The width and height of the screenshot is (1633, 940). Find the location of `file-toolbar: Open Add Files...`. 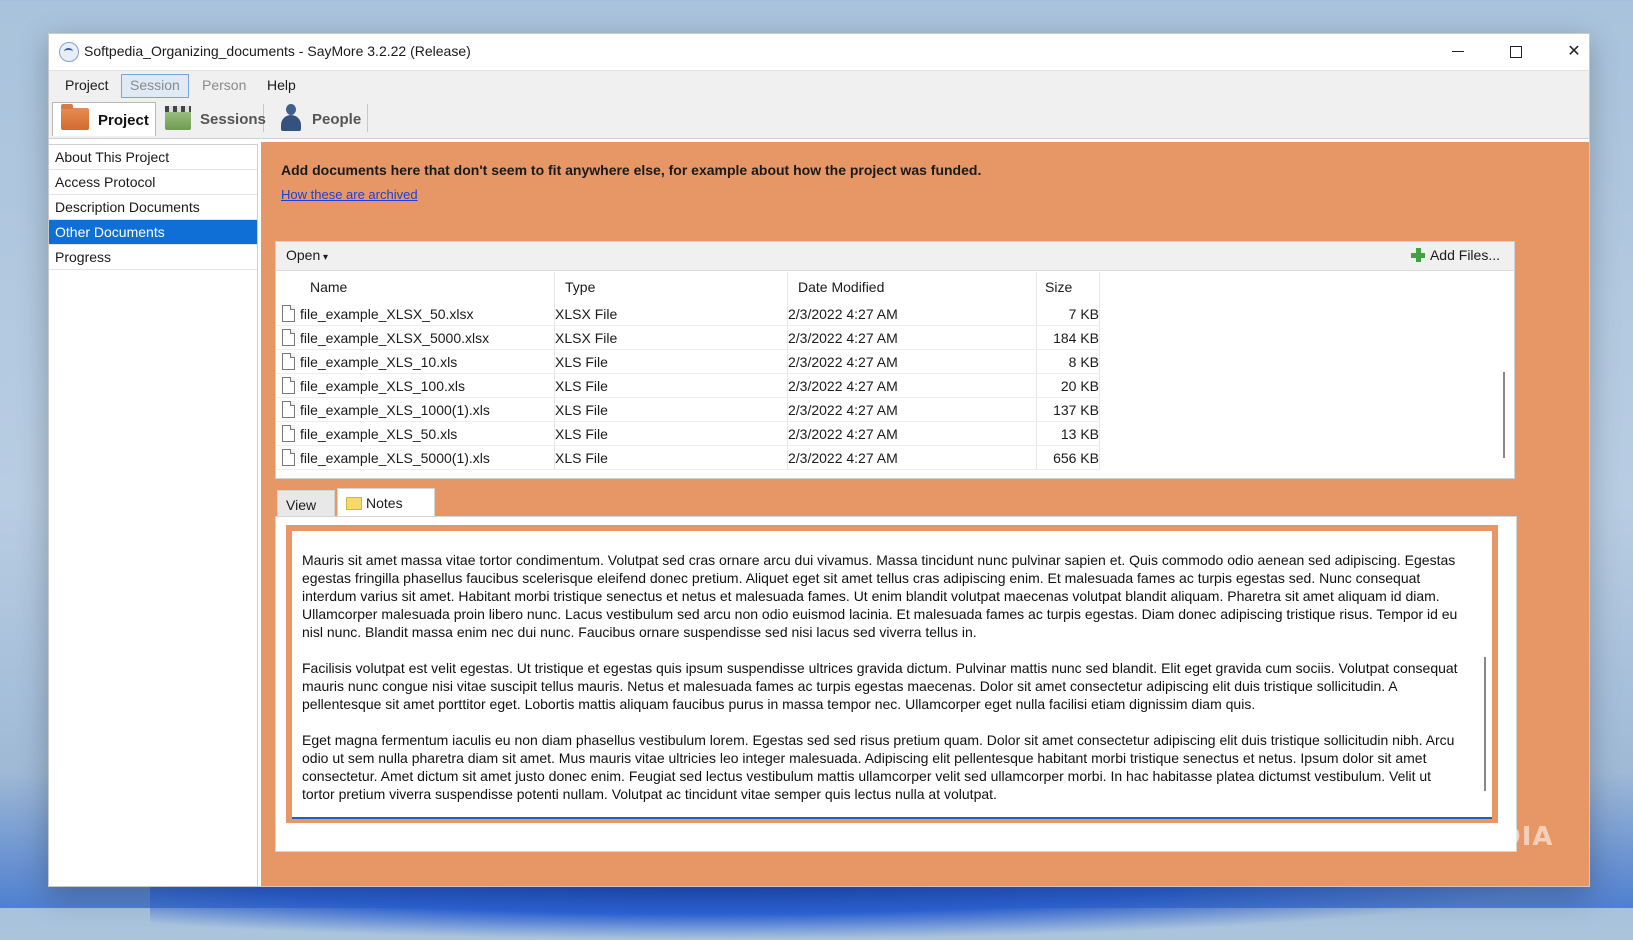

file-toolbar: Open Add Files... is located at coordinates (895, 256).